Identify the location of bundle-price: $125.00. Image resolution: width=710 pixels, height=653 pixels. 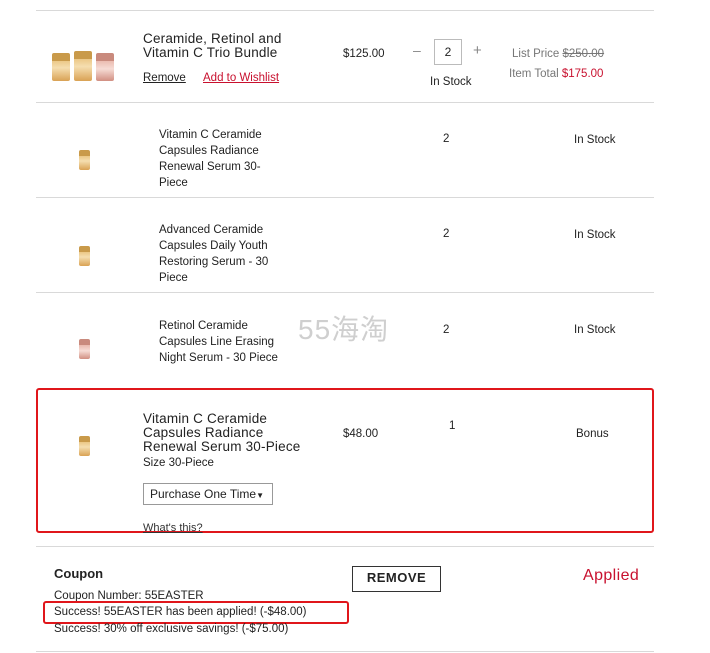
(364, 54).